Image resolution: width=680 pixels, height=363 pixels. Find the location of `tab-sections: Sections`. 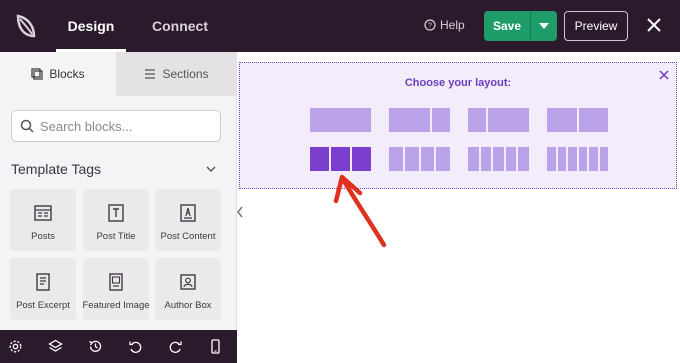

tab-sections: Sections is located at coordinates (176, 74).